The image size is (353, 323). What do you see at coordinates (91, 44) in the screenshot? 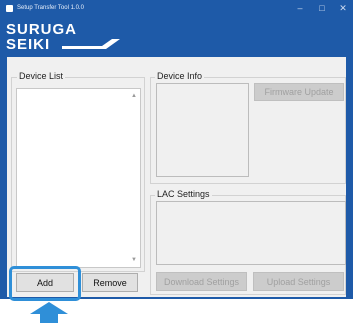
I see `brand-swoosh-icon` at bounding box center [91, 44].